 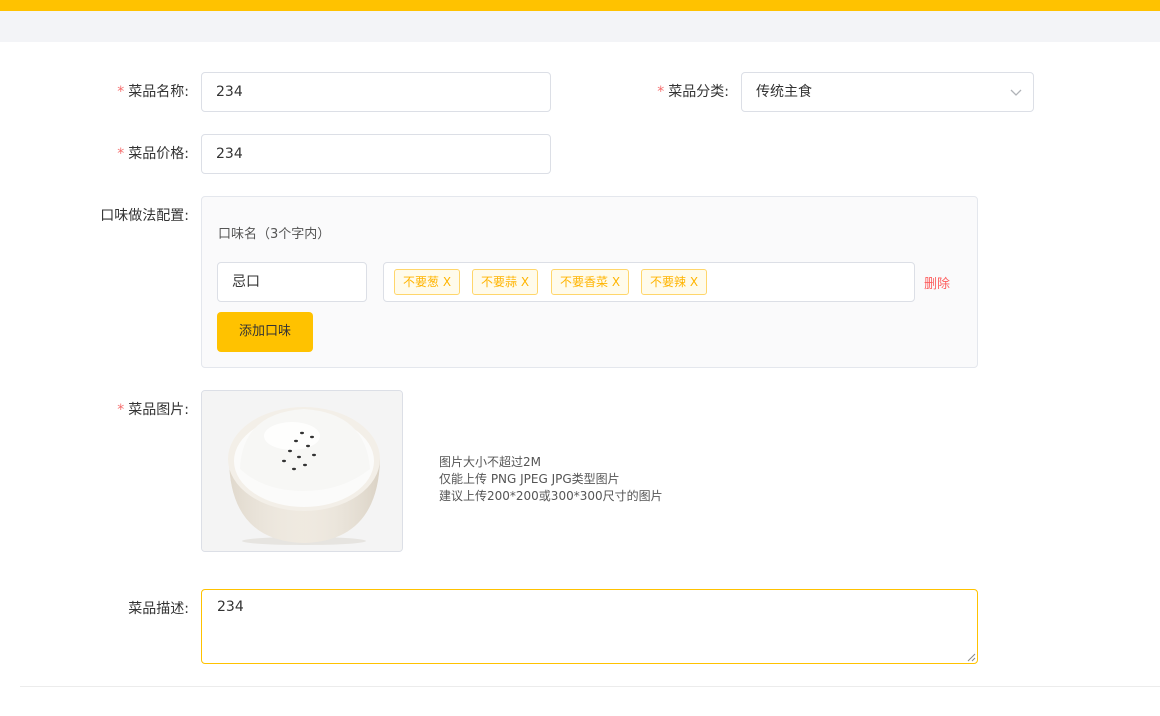 I want to click on dish-name-input: 234, so click(x=376, y=92).